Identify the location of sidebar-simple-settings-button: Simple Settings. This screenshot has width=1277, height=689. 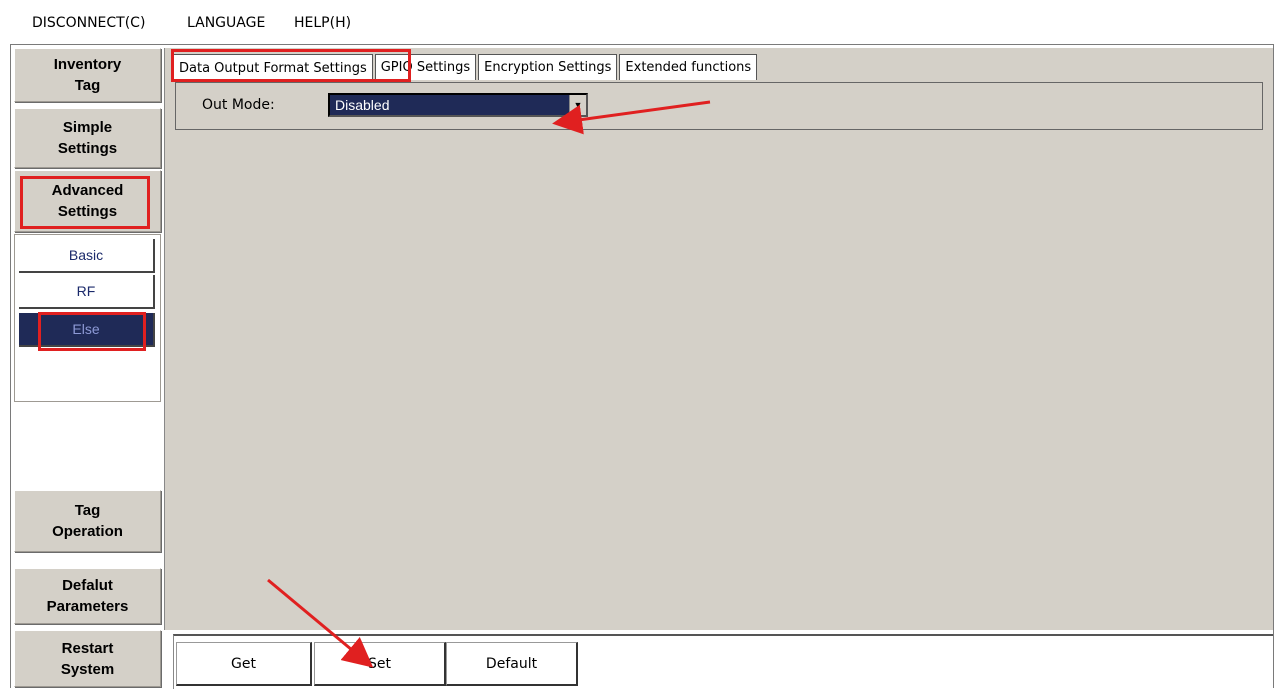
(87, 138).